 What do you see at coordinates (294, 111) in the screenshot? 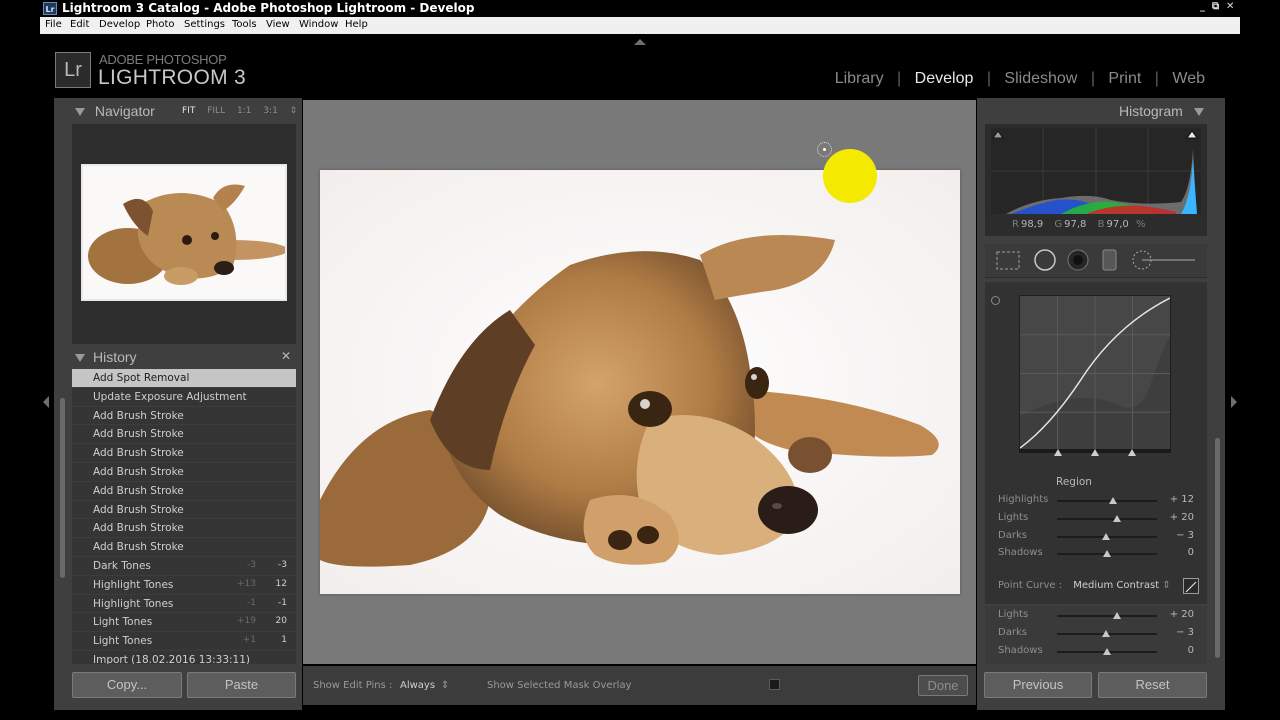
I see `zoom-menu-arrow: ⇕` at bounding box center [294, 111].